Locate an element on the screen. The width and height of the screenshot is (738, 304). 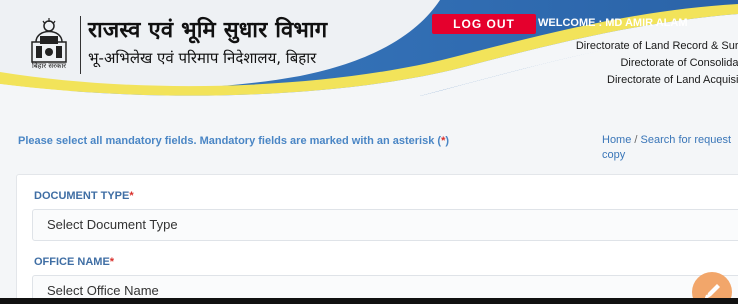
logout-button: LOG OUT is located at coordinates (484, 24).